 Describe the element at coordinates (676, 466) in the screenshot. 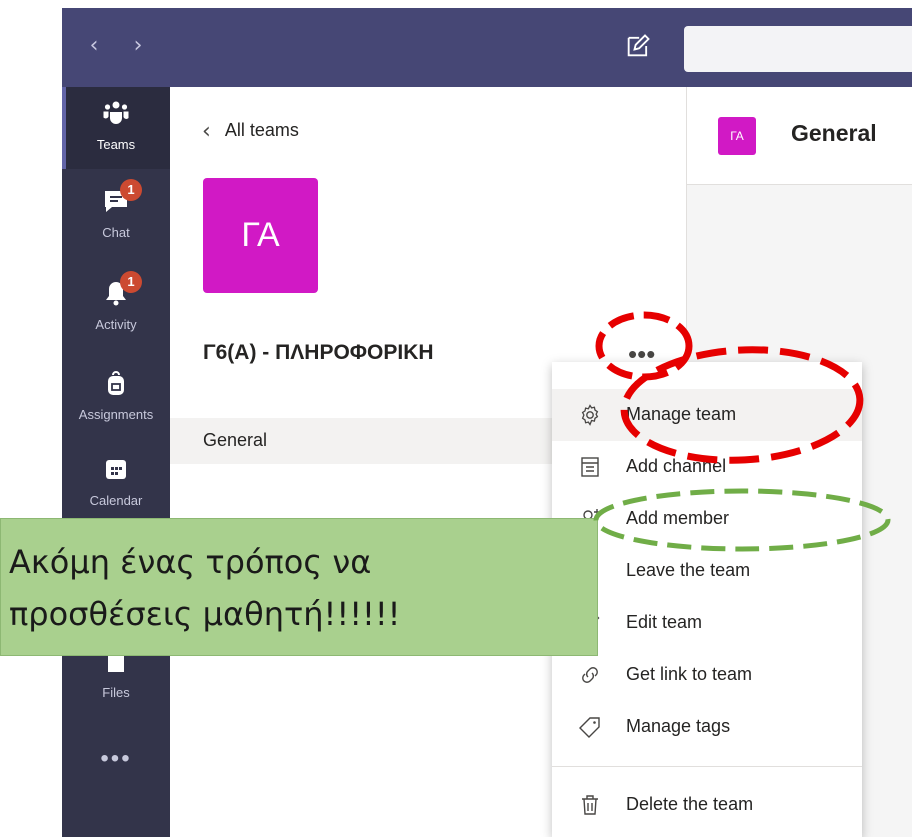

I see `menu-item-label: Add channel` at that location.